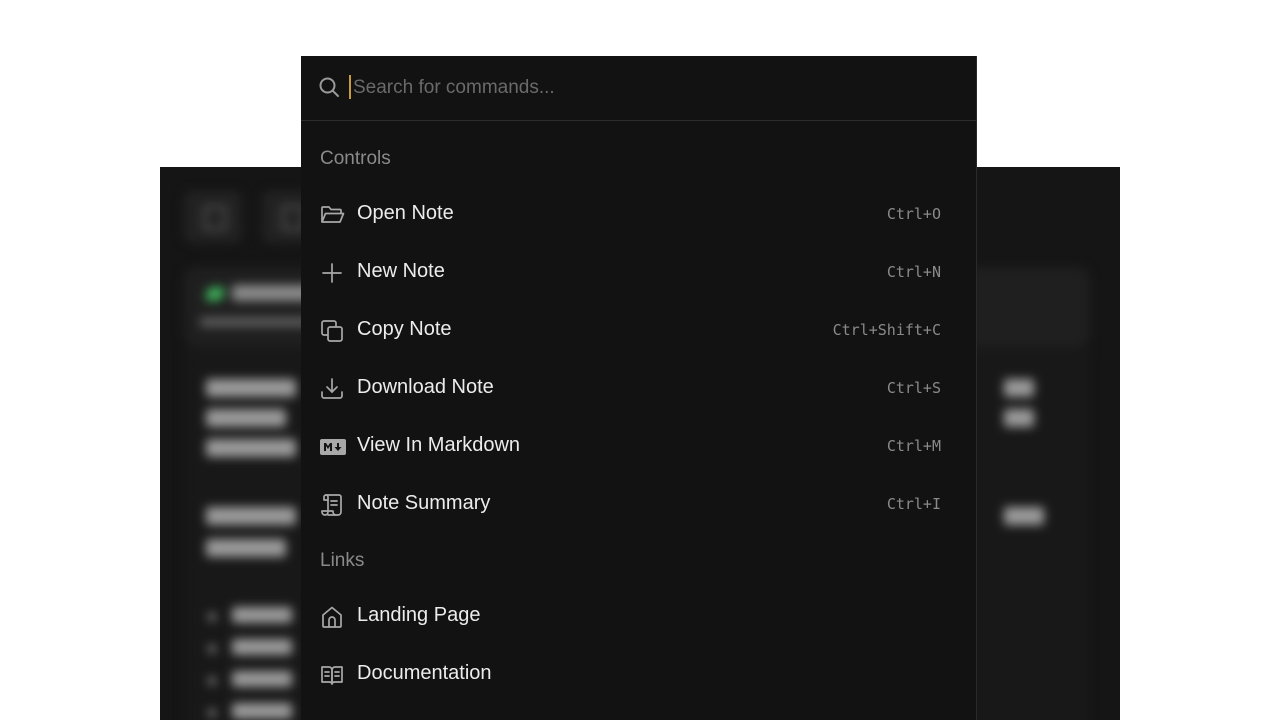 This screenshot has width=1280, height=720. What do you see at coordinates (333, 617) in the screenshot?
I see `home-icon` at bounding box center [333, 617].